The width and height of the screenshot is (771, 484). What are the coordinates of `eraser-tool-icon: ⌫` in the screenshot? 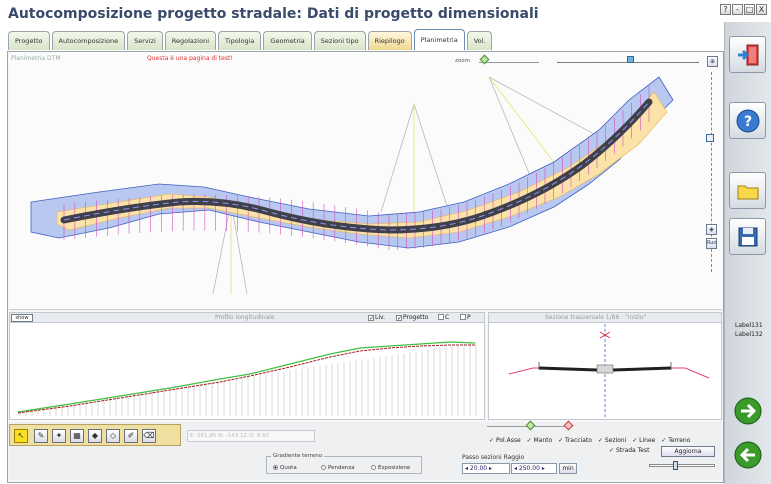 It's located at (149, 436).